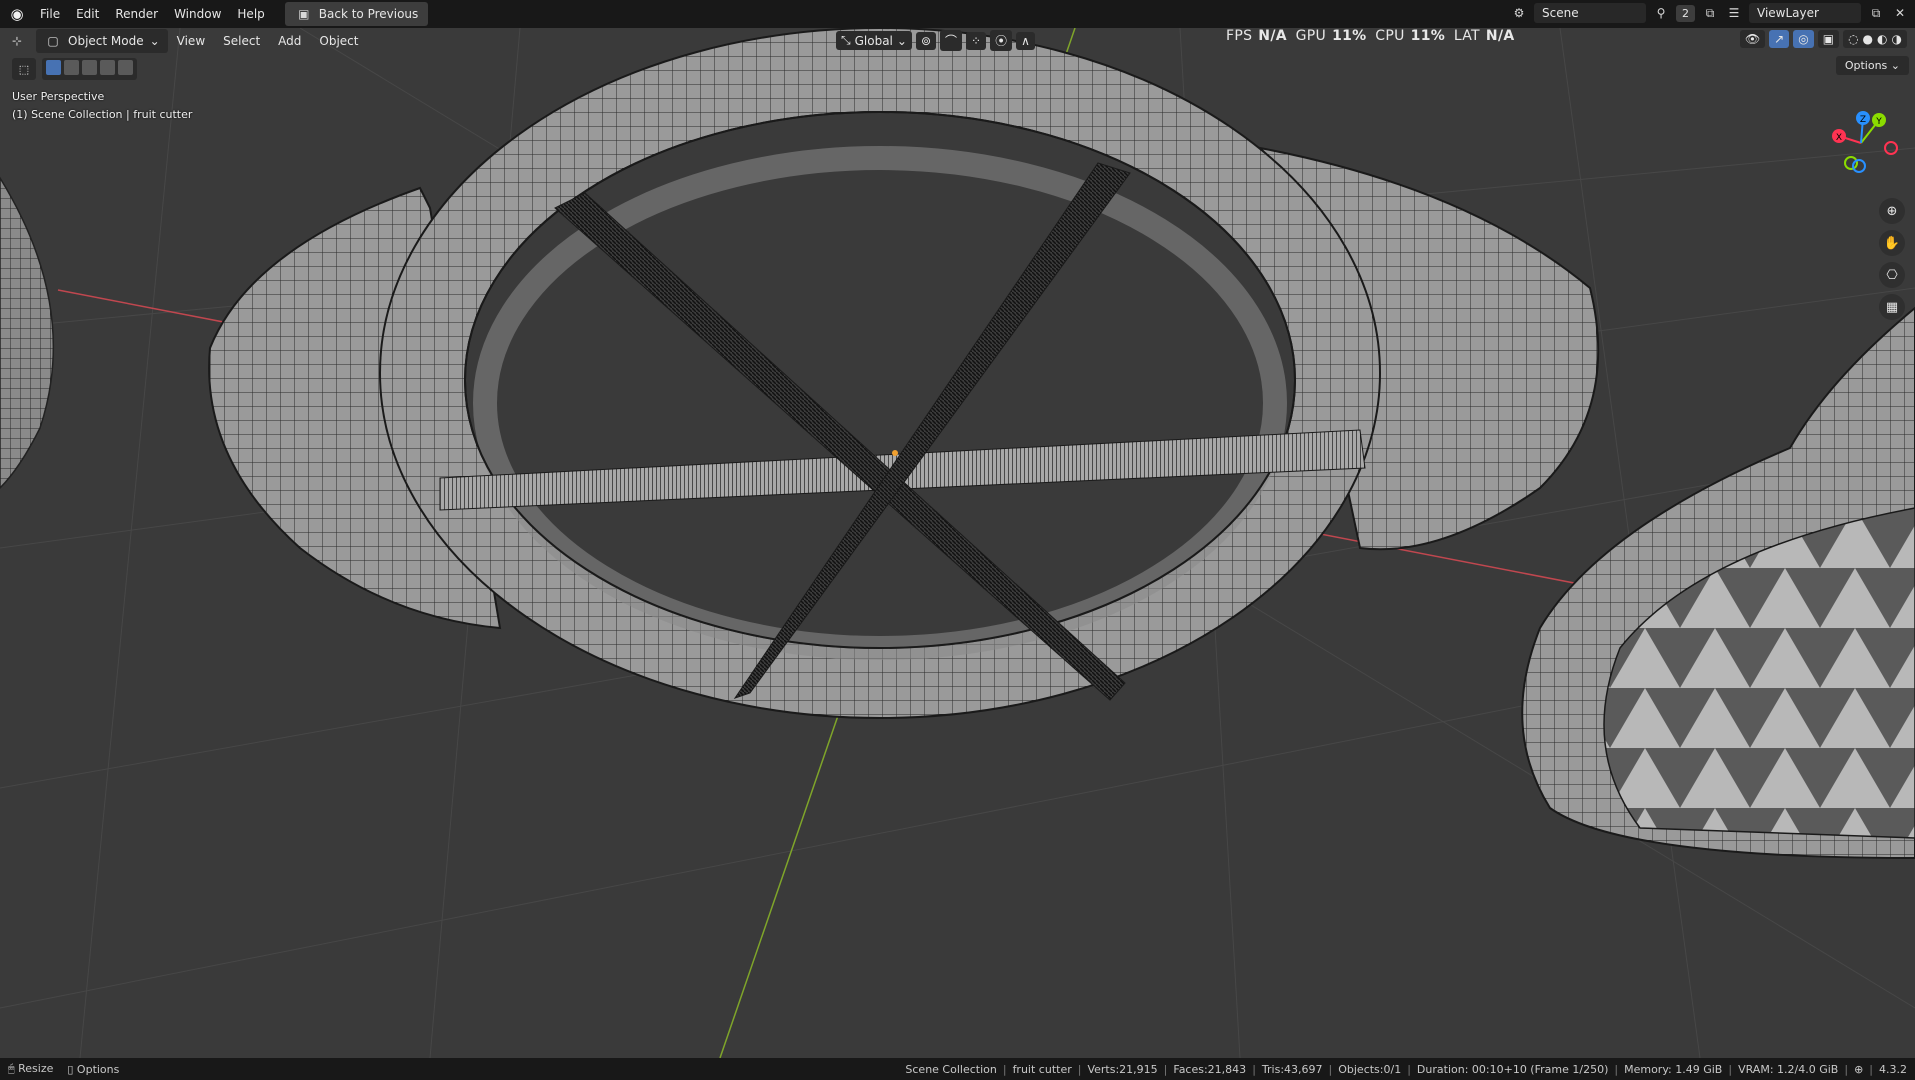  I want to click on visibility-dropdown: 👁, so click(1752, 39).